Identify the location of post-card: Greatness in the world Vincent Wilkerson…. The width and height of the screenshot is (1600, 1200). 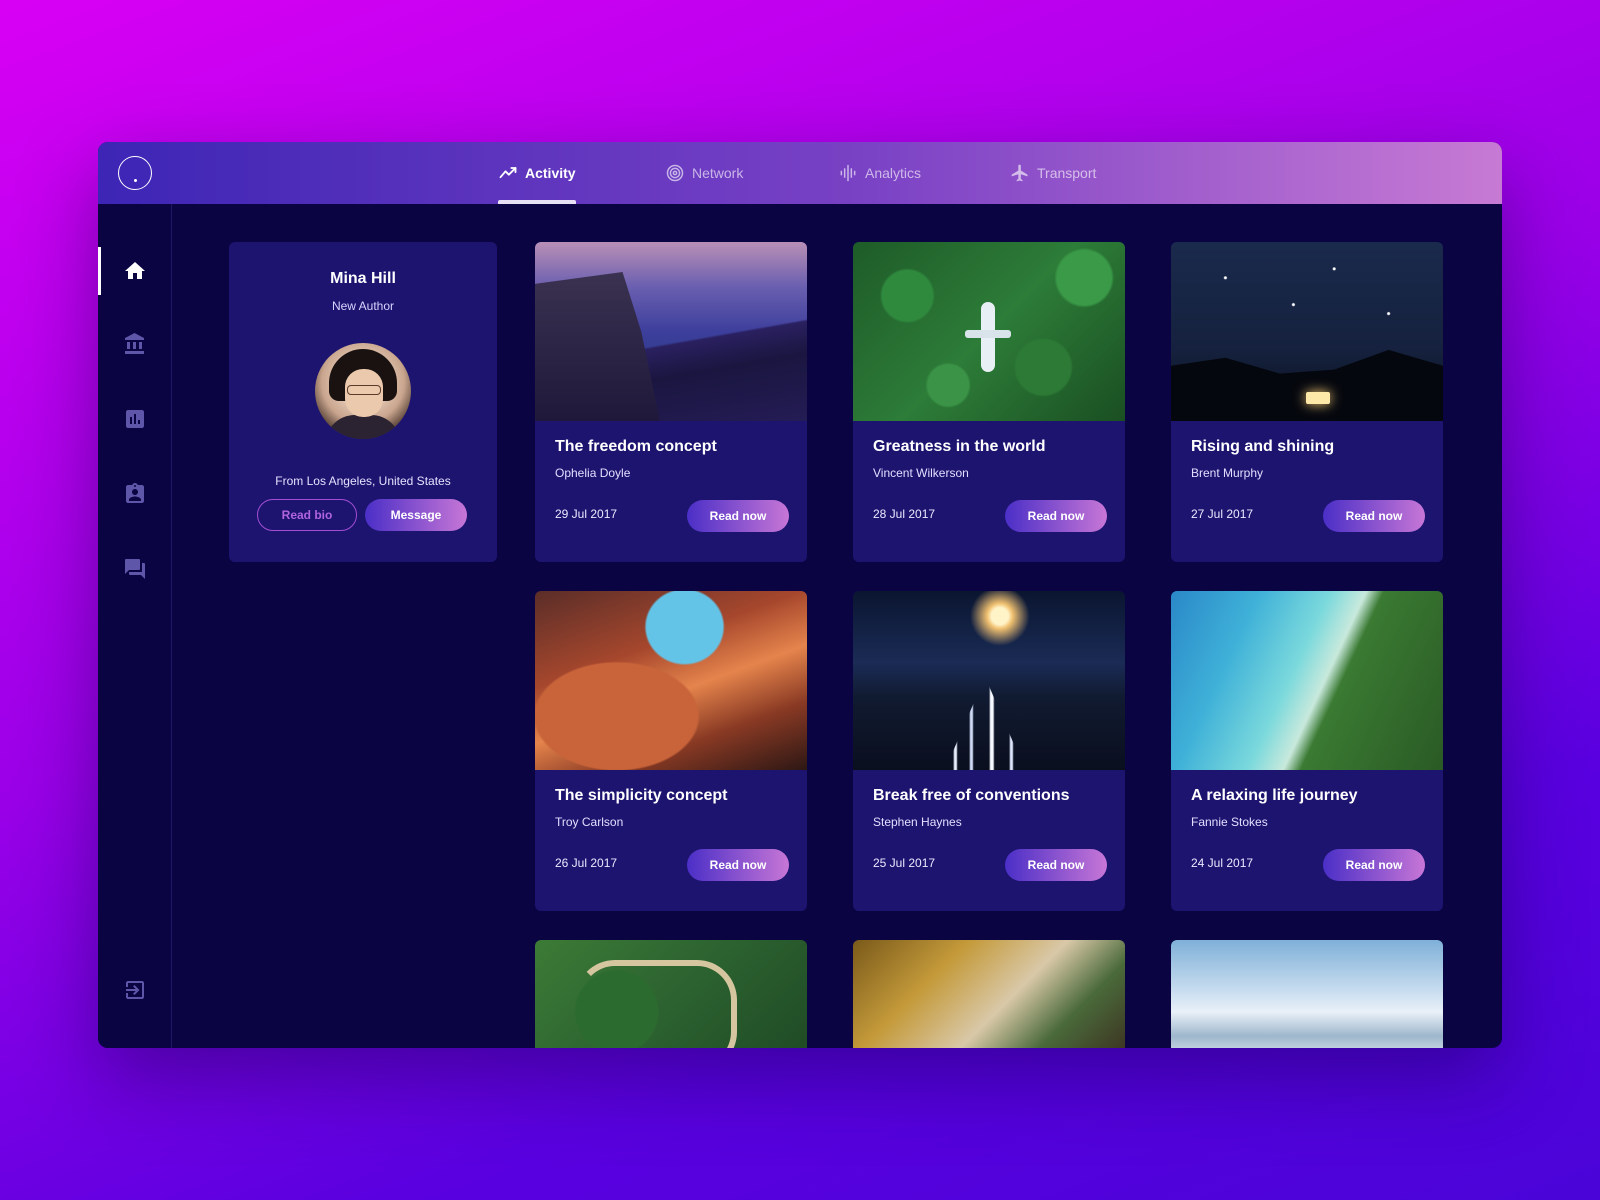
(989, 402).